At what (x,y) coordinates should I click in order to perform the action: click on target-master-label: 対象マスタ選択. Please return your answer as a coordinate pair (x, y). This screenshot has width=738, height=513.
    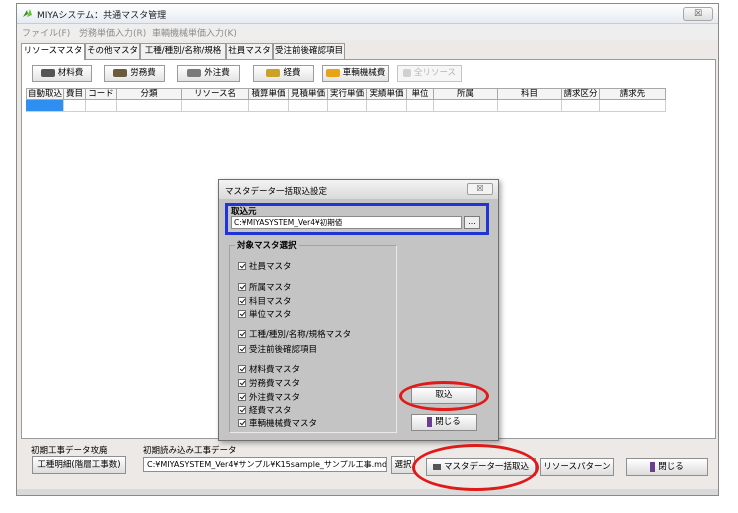
    Looking at the image, I should click on (267, 245).